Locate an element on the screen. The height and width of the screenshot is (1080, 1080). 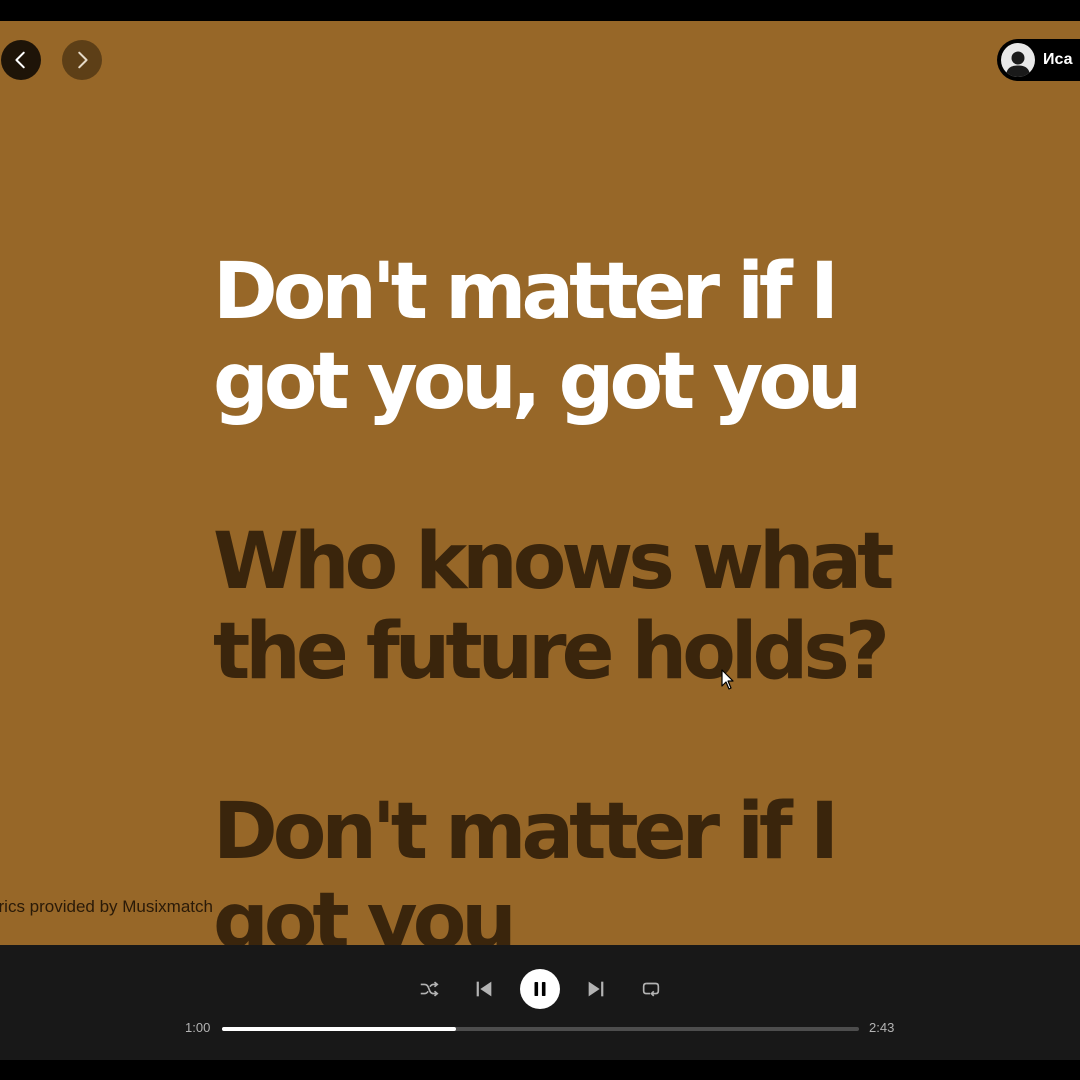
skip-previous-icon is located at coordinates (484, 989).